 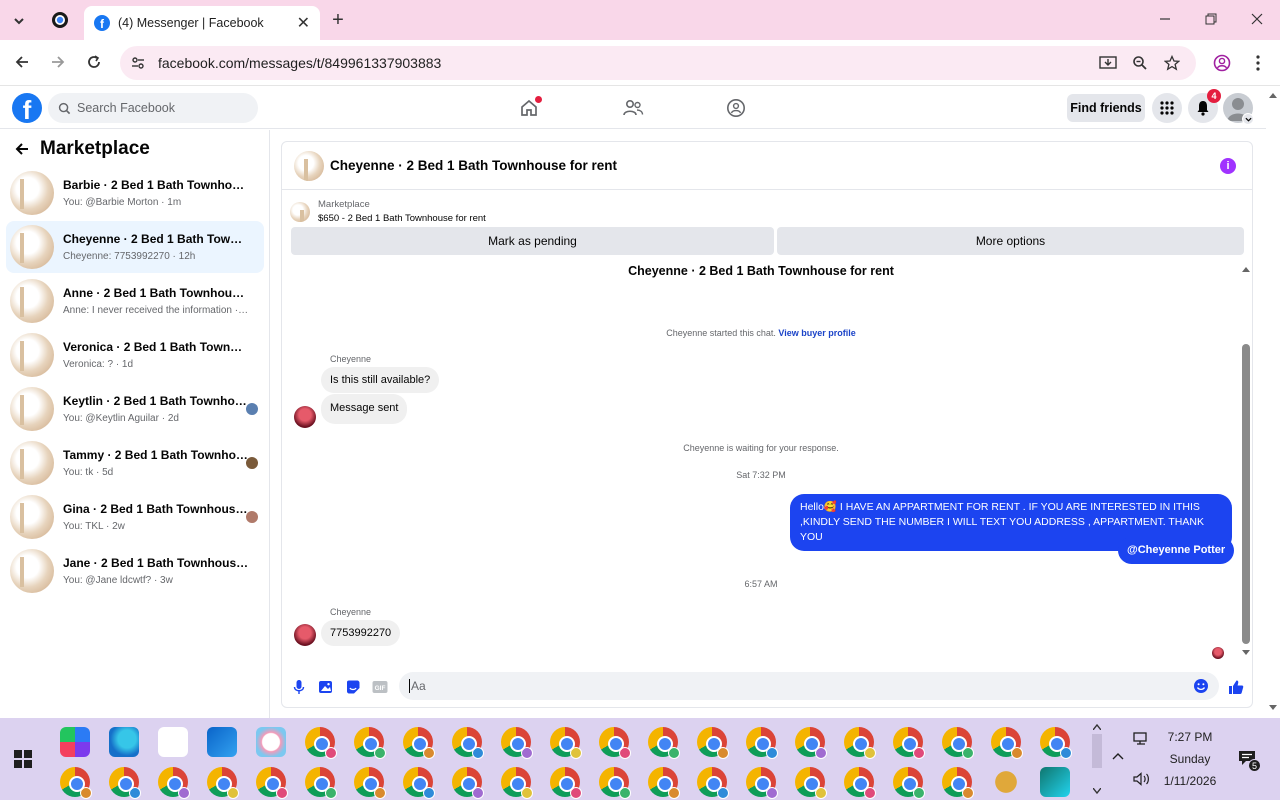 I want to click on restore-icon, so click(x=1211, y=19).